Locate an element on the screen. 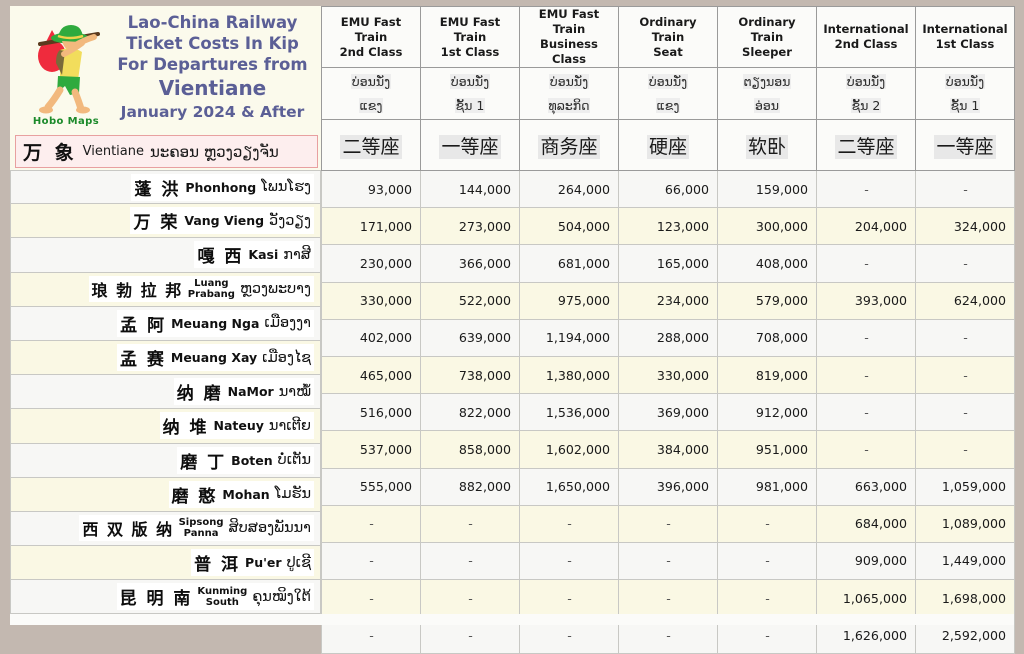 This screenshot has width=1024, height=654. hobo-with-bindle-icon: Hobo Maps is located at coordinates (64, 71).